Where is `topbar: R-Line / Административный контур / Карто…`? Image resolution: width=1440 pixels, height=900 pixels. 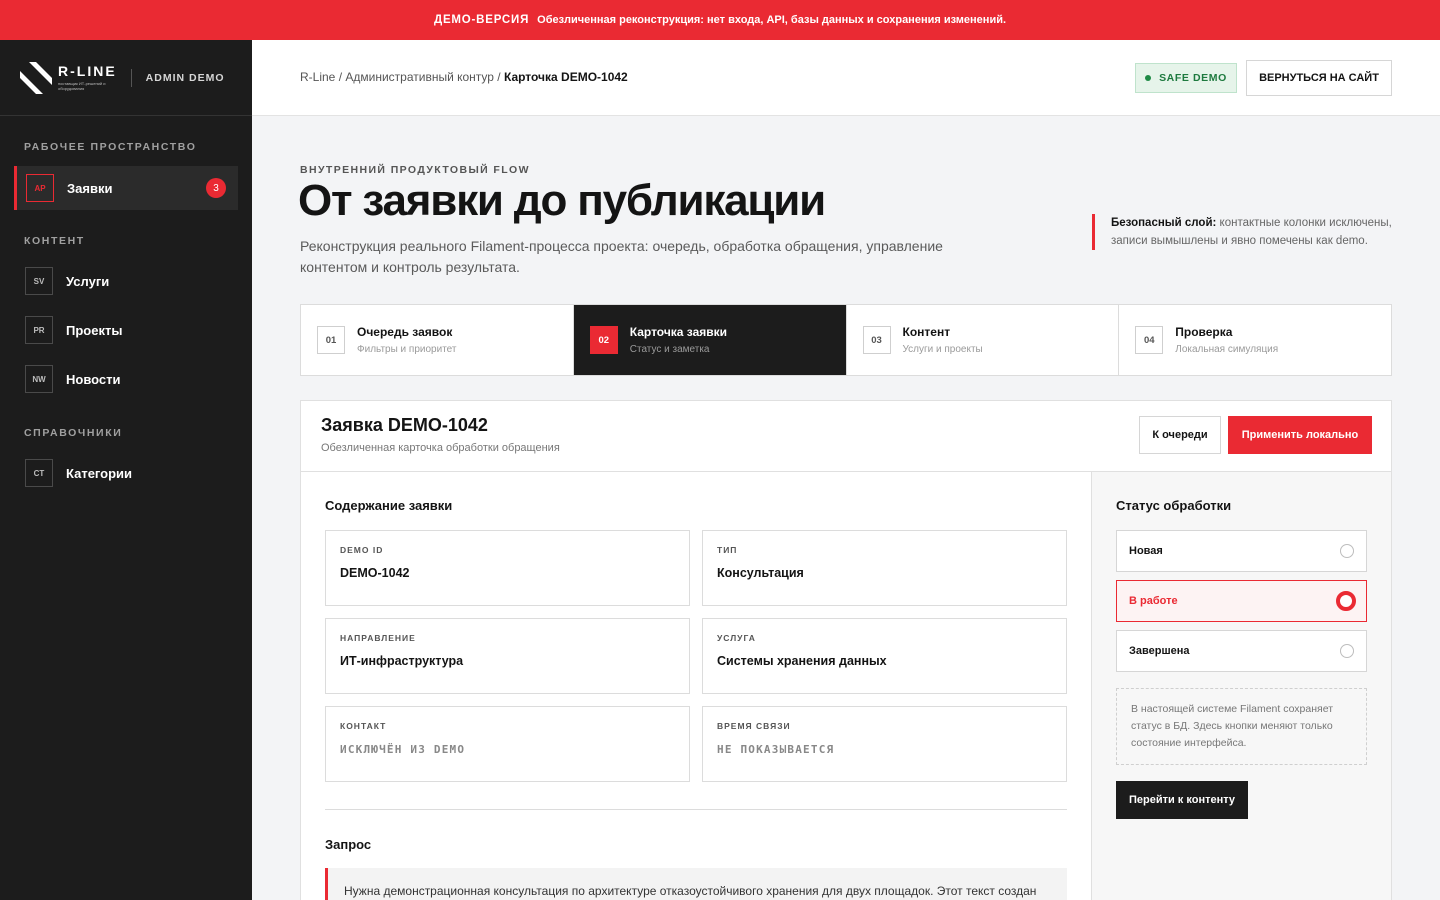 topbar: R-Line / Административный контур / Карто… is located at coordinates (846, 78).